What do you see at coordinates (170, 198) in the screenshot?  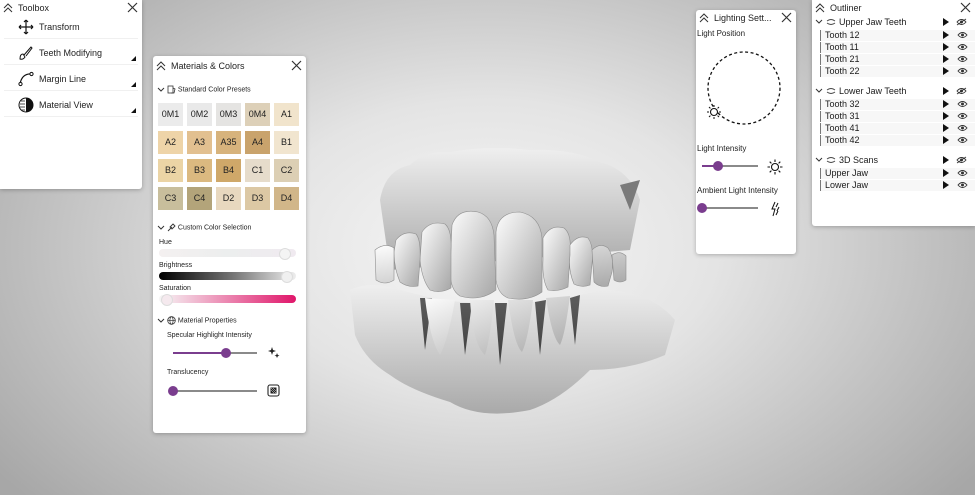 I see `color-swatch: C3` at bounding box center [170, 198].